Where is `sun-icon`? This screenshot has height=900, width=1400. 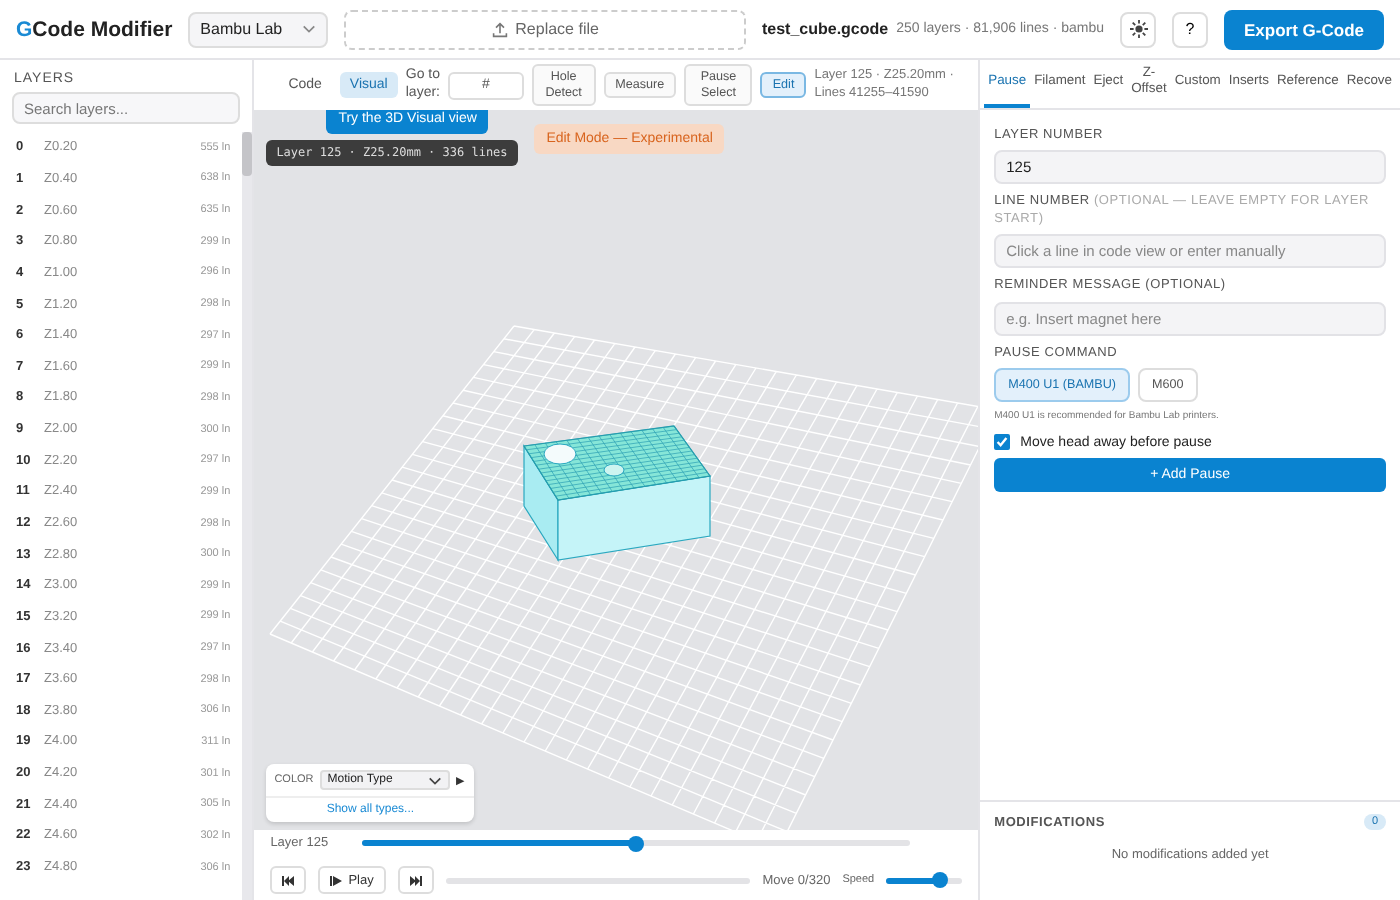 sun-icon is located at coordinates (1138, 29).